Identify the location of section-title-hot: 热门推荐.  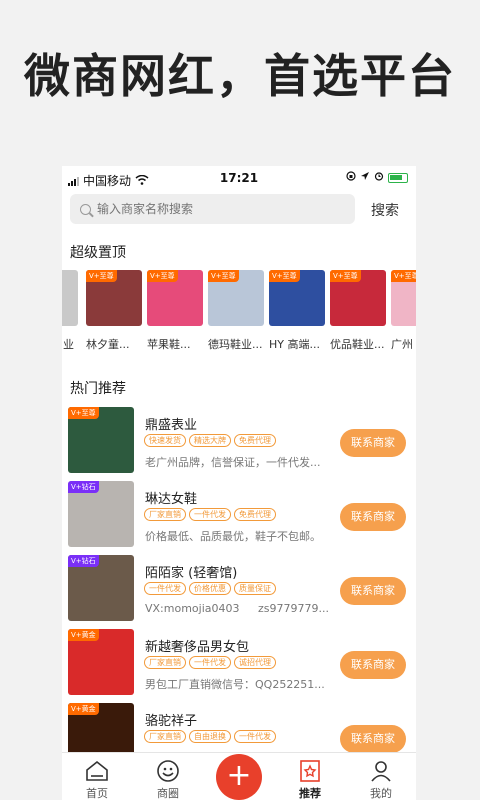
(98, 389).